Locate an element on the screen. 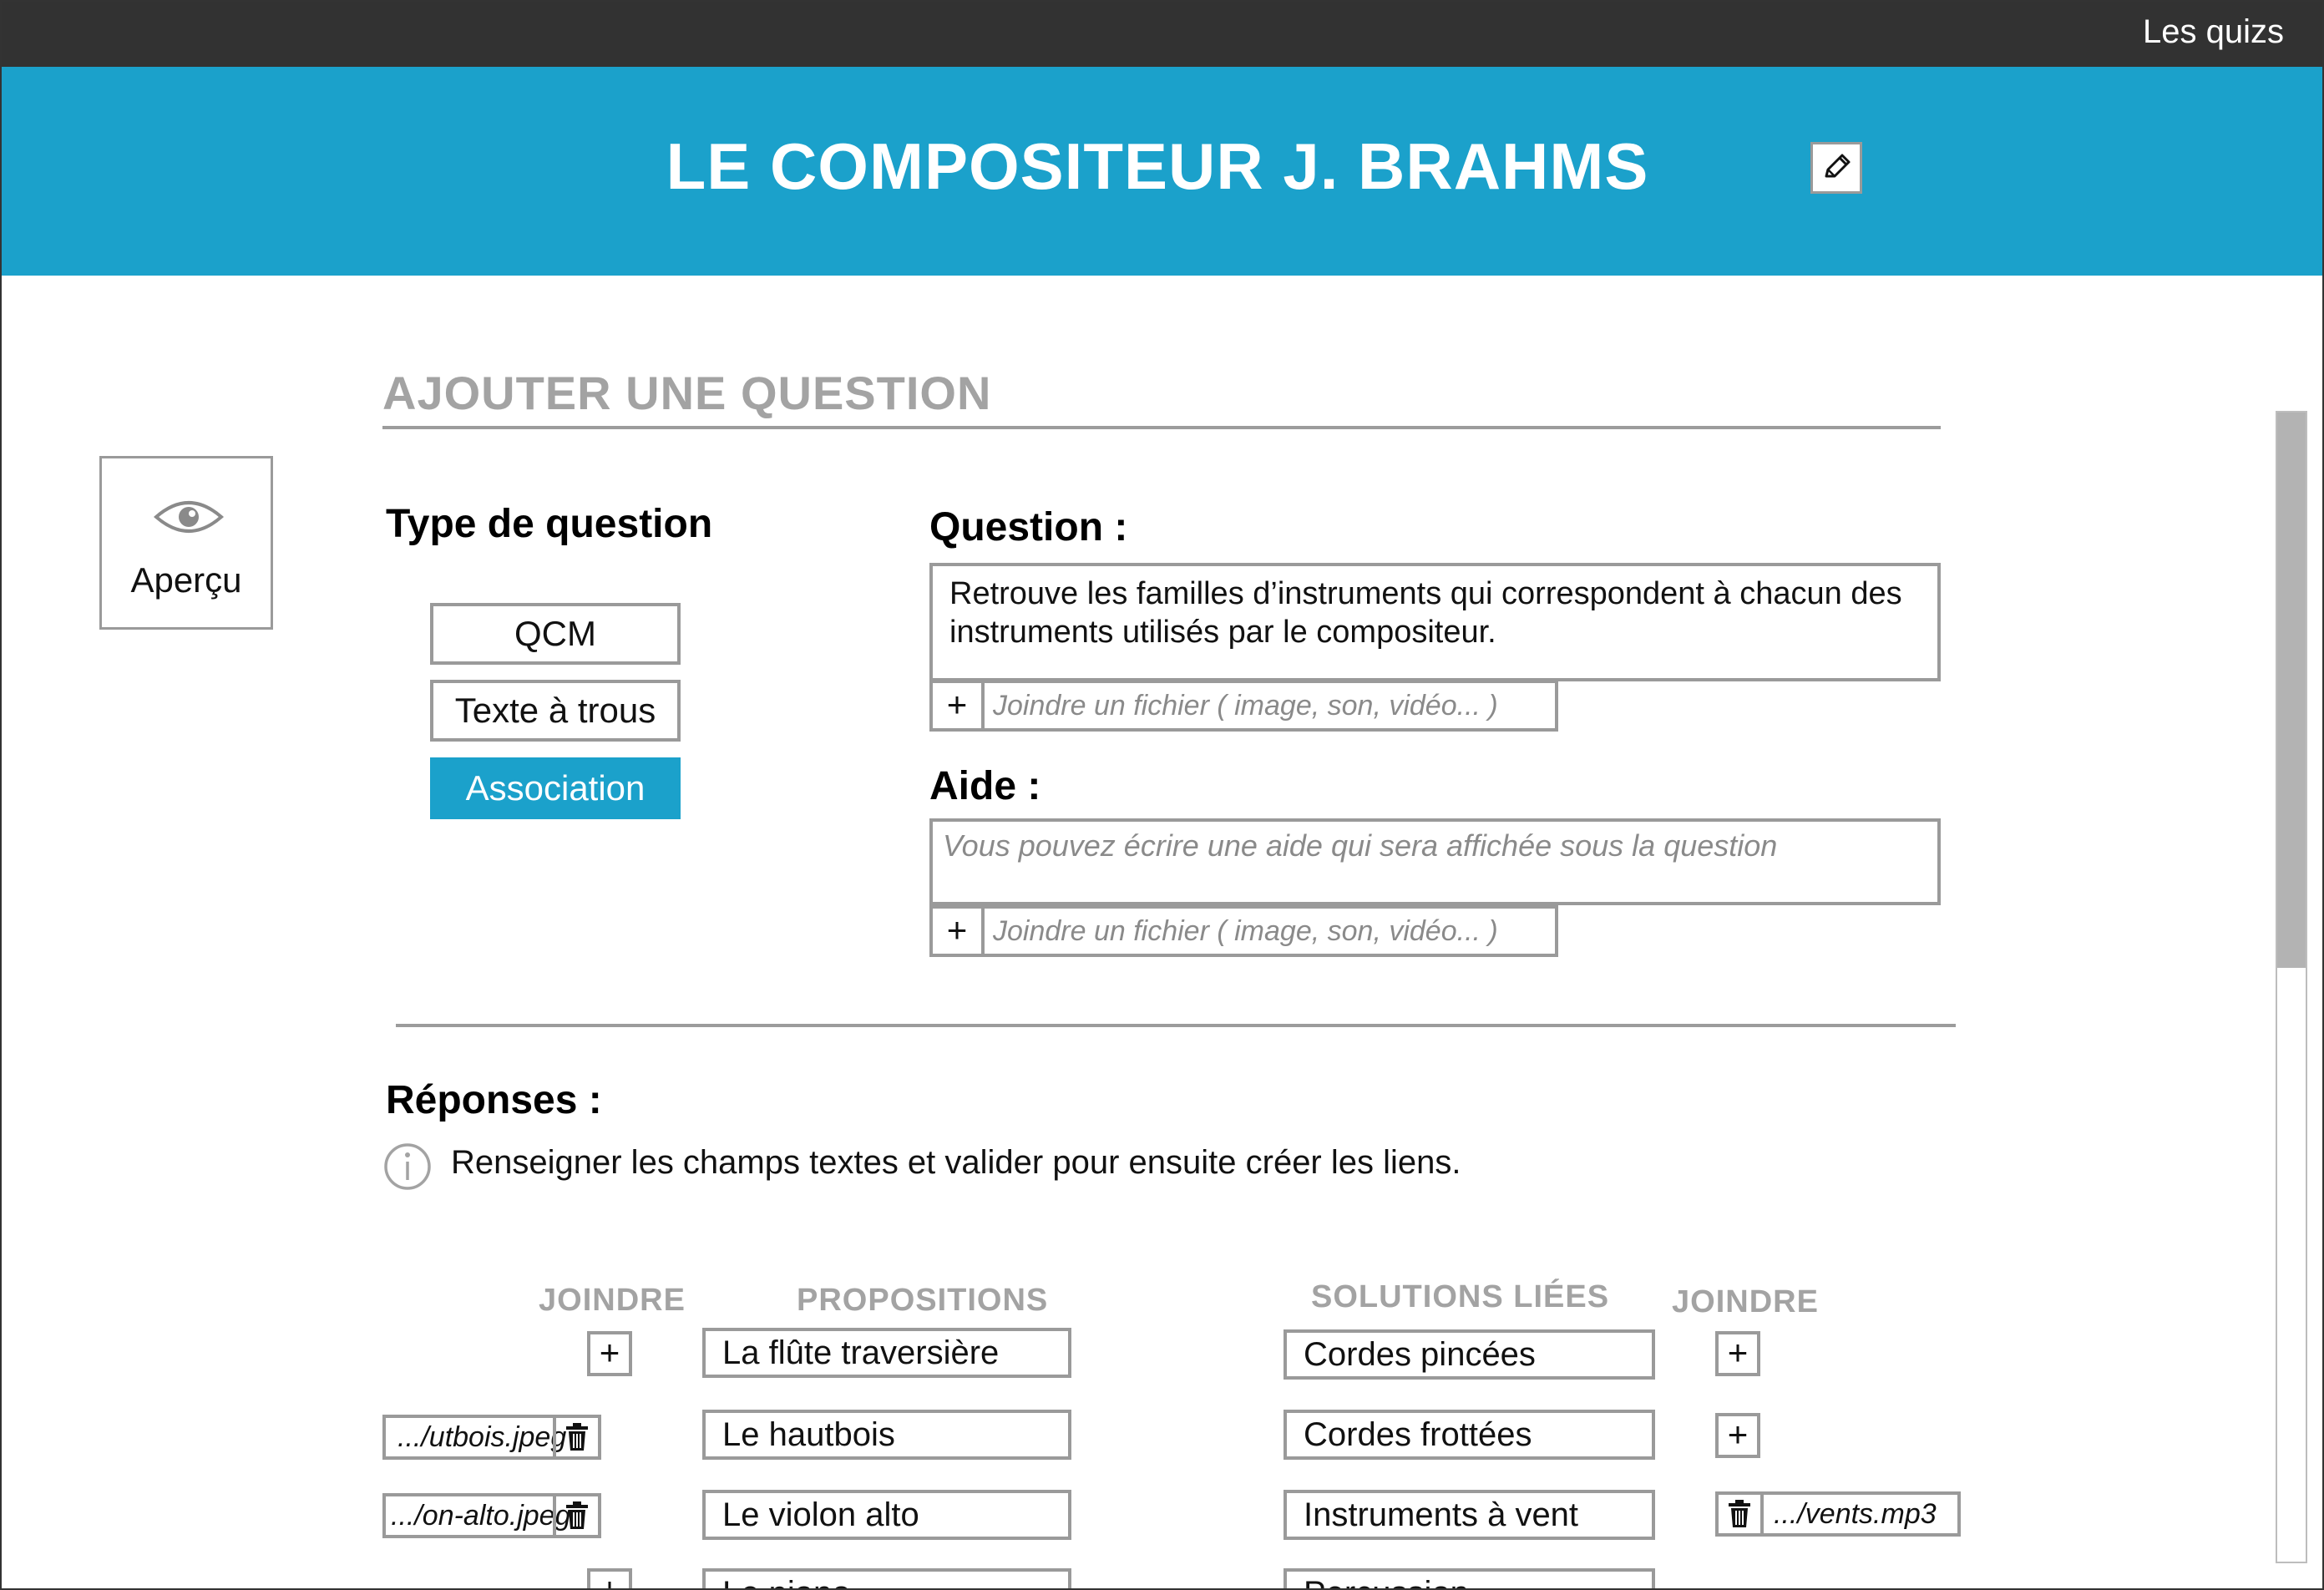 The height and width of the screenshot is (1590, 2324). file-name: .../utbois.jpeg is located at coordinates (482, 1437).